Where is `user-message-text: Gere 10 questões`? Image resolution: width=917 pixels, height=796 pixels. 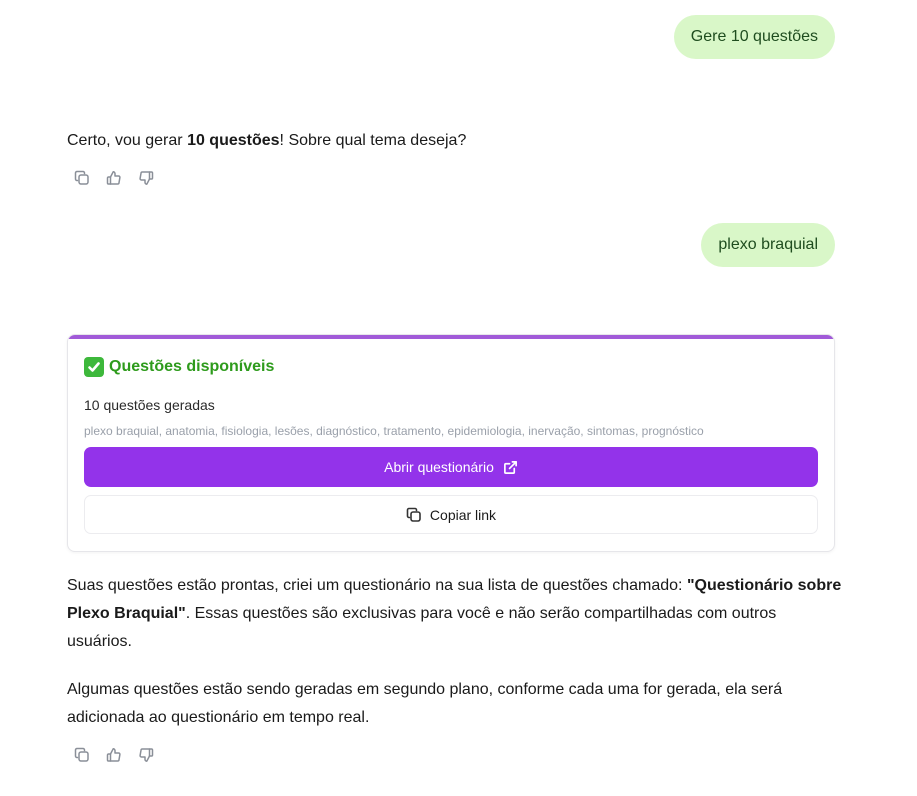
user-message-text: Gere 10 questões is located at coordinates (754, 36).